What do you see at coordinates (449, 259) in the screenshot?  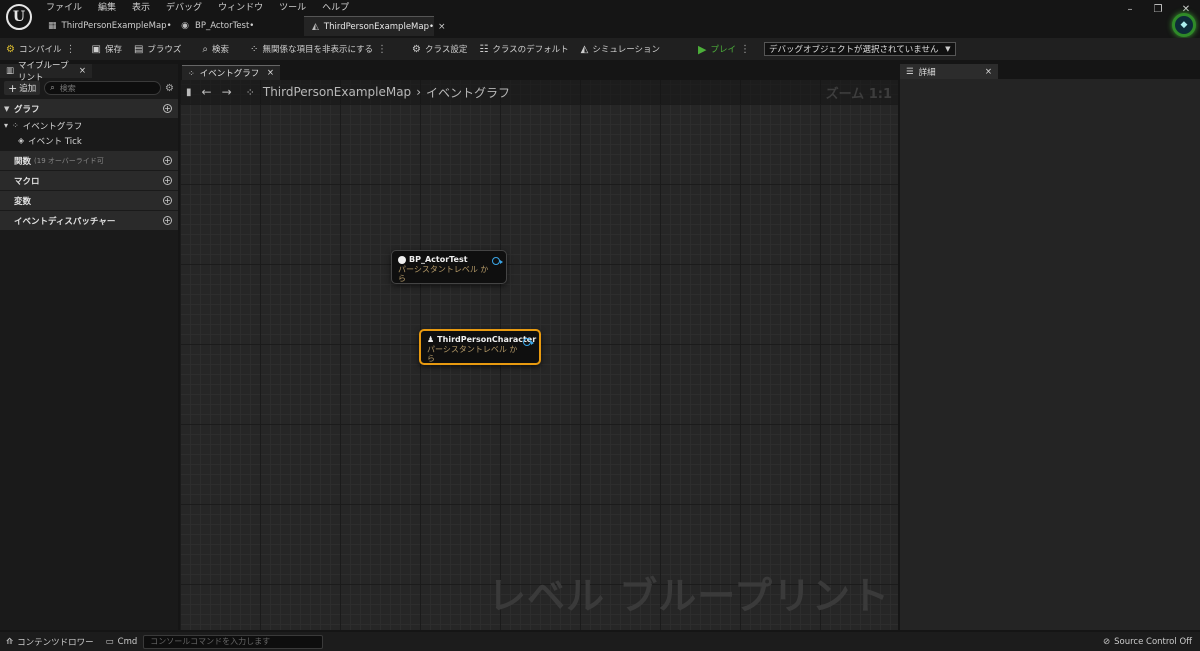 I see `node-title: BP_ActorTest` at bounding box center [449, 259].